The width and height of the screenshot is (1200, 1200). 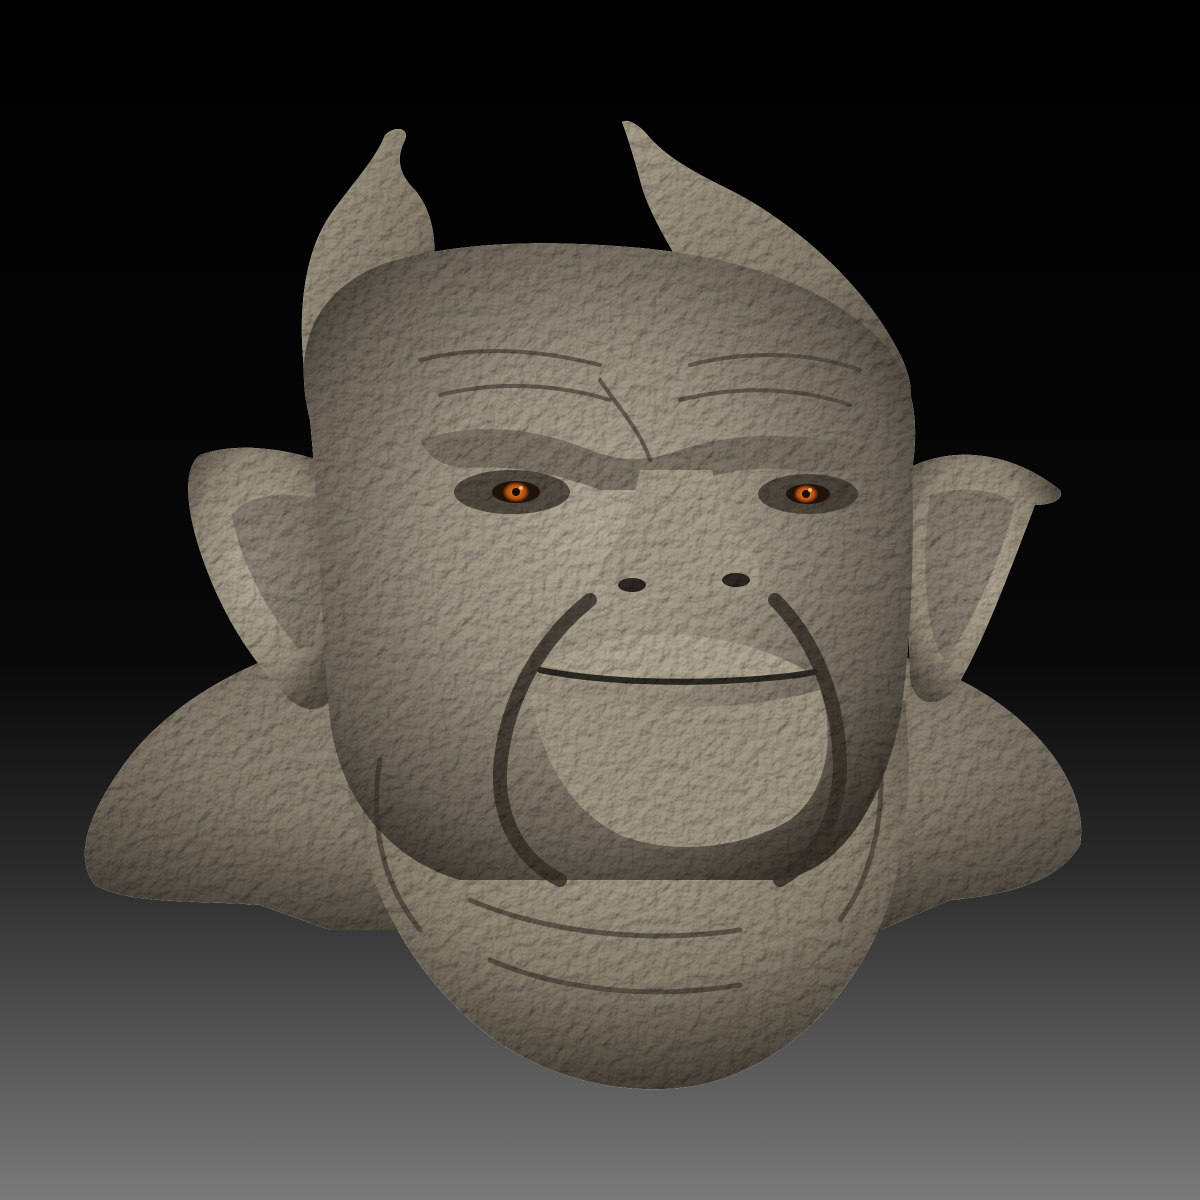 What do you see at coordinates (632, 585) in the screenshot?
I see `left-nostril` at bounding box center [632, 585].